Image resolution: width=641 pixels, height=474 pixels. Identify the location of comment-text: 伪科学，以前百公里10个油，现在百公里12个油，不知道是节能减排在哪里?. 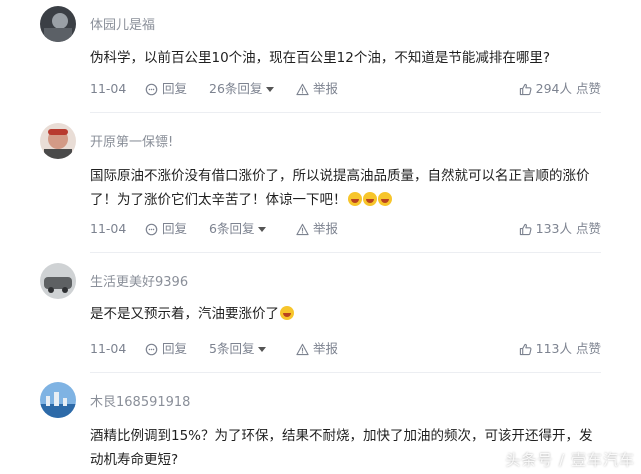
(320, 58).